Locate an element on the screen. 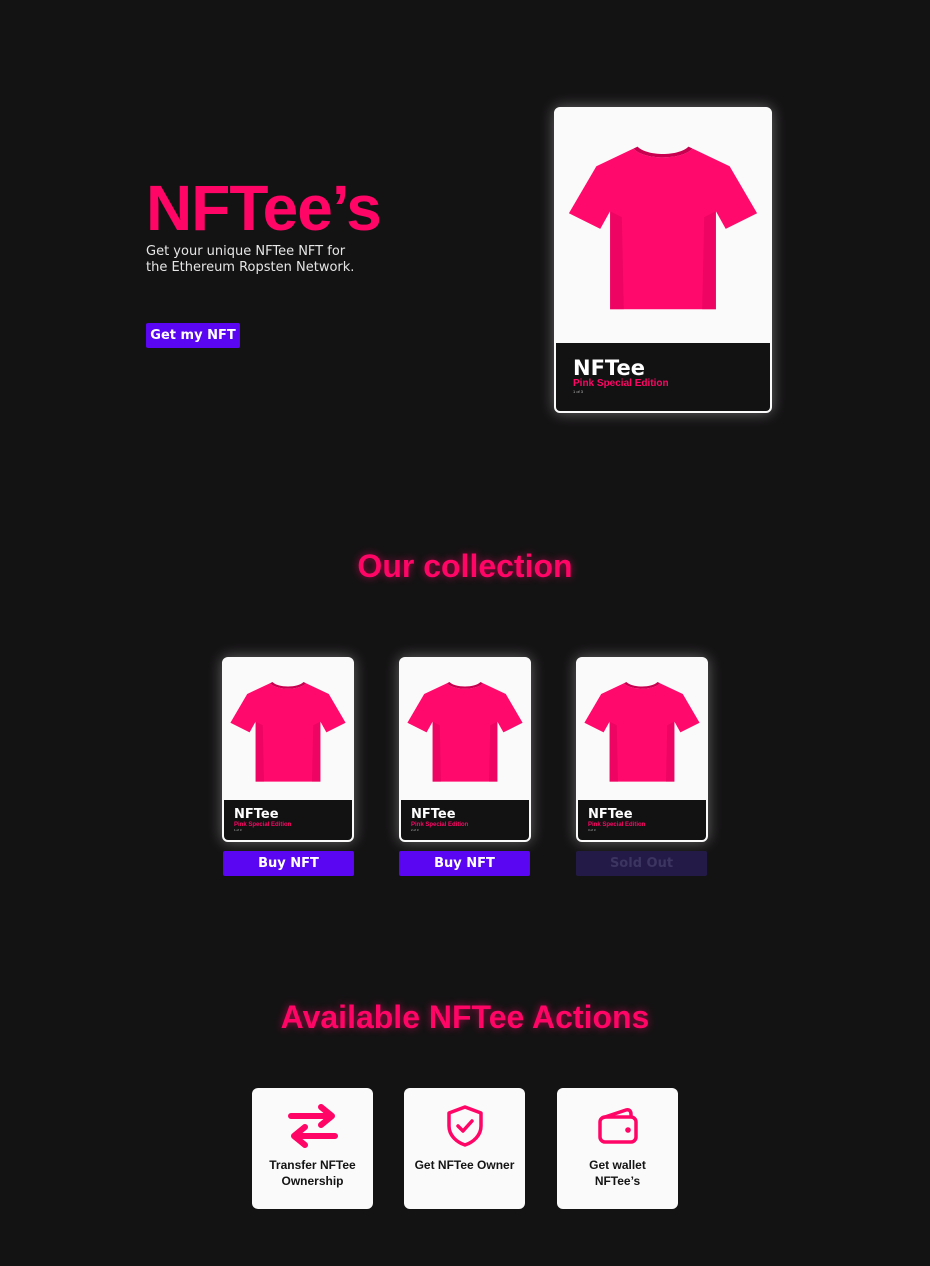 This screenshot has height=1266, width=930. collection-card: NFTee Pink Special Edition 1 of 3 is located at coordinates (288, 749).